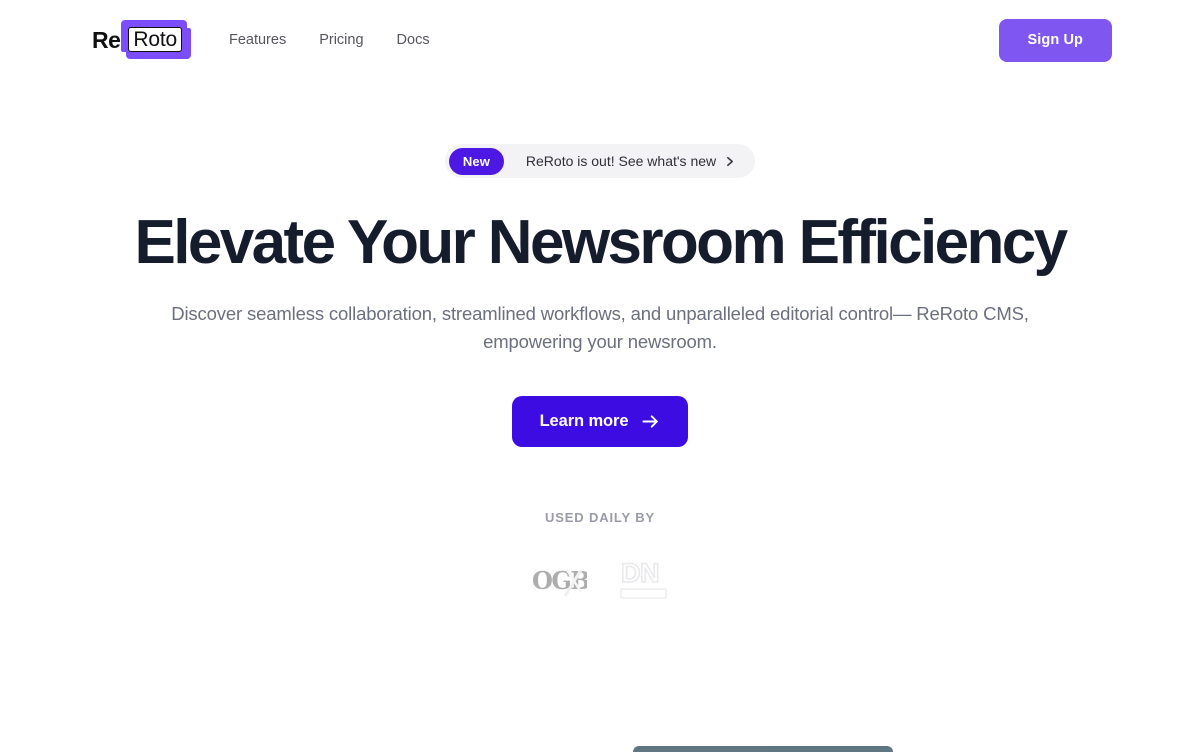  What do you see at coordinates (584, 421) in the screenshot?
I see `learn-more-button-label: Learn more` at bounding box center [584, 421].